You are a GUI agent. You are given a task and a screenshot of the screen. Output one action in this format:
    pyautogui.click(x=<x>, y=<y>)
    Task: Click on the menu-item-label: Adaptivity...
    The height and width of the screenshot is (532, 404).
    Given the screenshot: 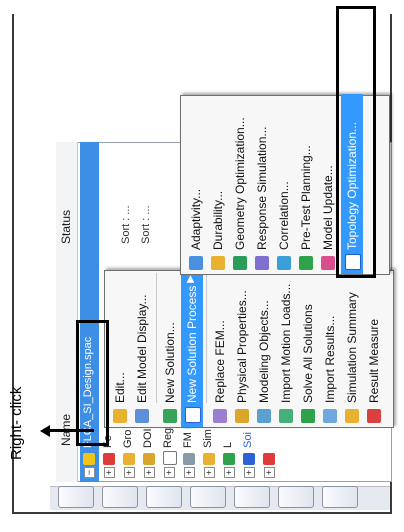 What is the action you would take?
    pyautogui.click(x=196, y=219)
    